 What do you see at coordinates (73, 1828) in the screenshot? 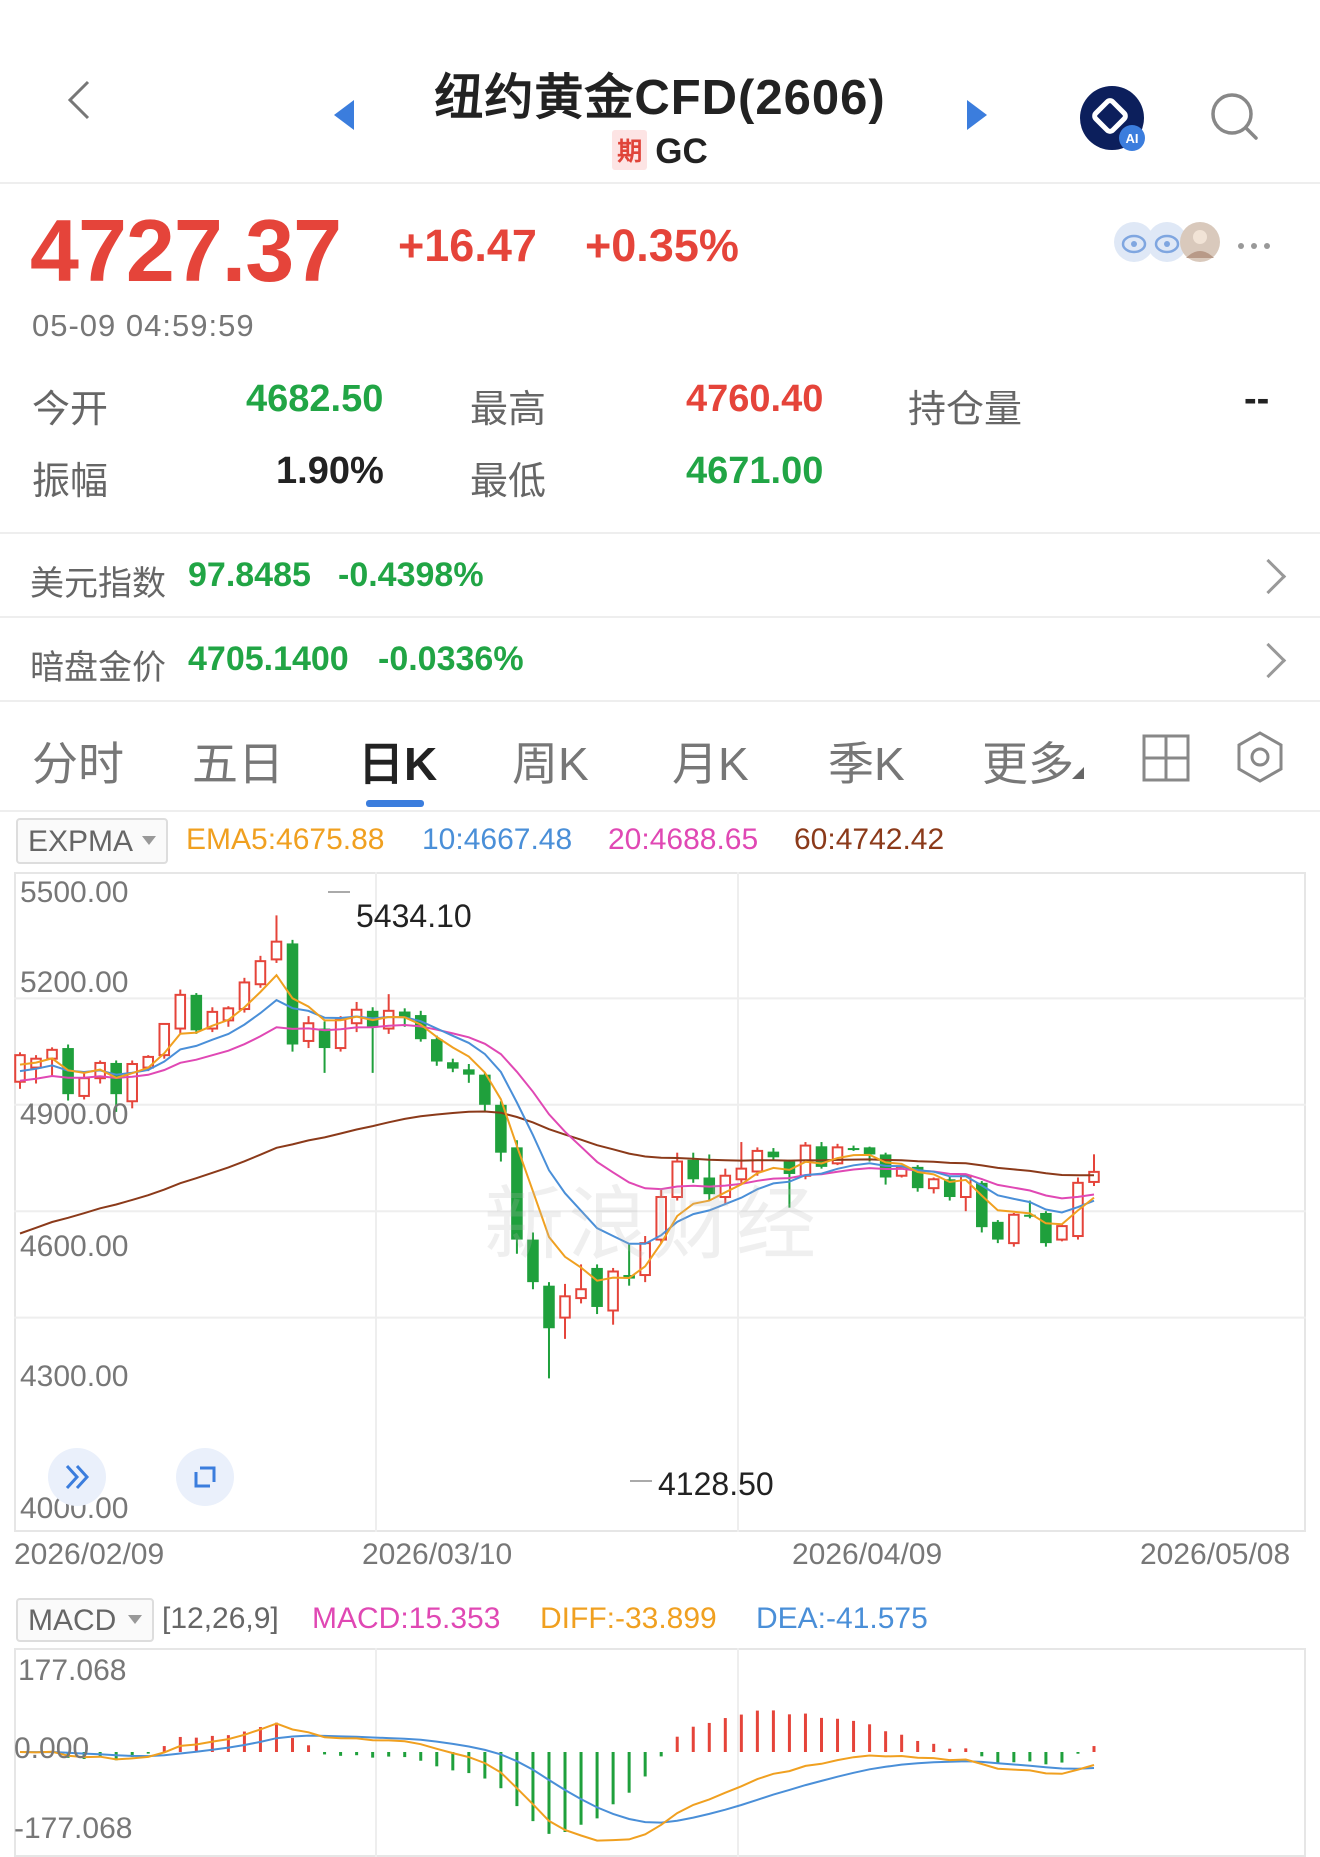
I see `macd-y-tick: -177.068` at bounding box center [73, 1828].